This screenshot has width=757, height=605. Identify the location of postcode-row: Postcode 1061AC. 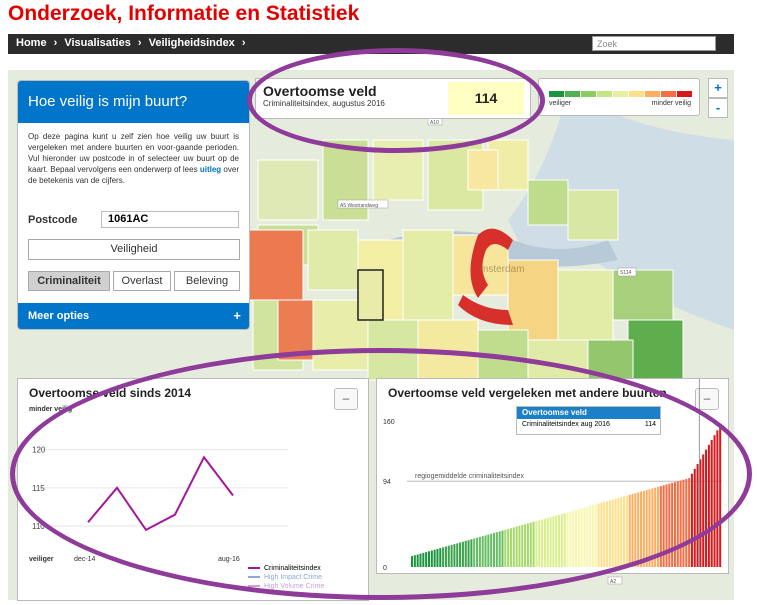
(134, 220).